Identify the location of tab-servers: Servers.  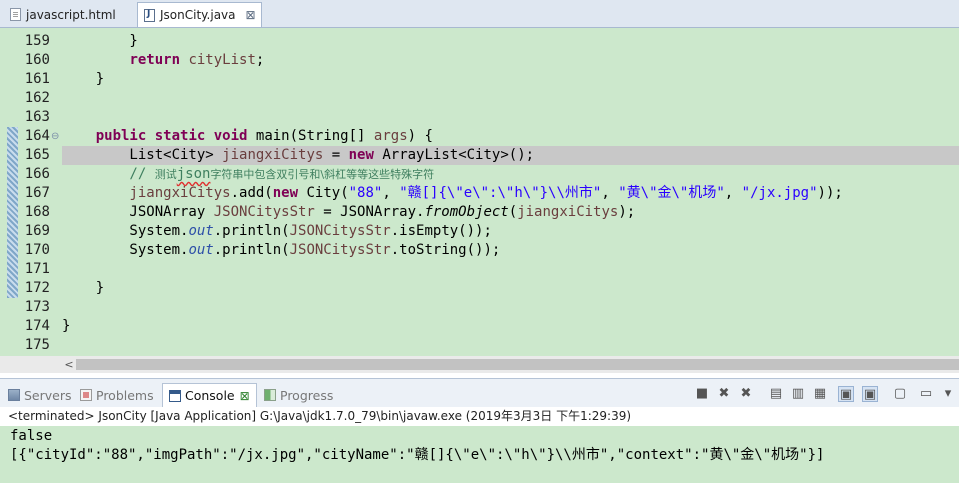
(40, 395).